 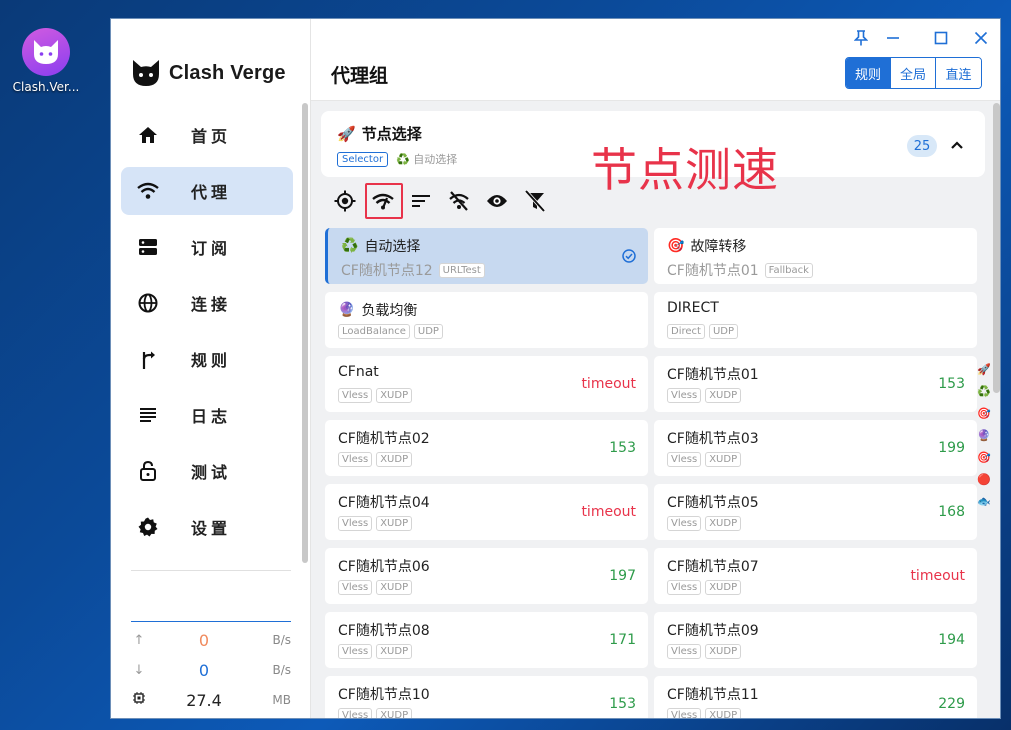 What do you see at coordinates (868, 73) in the screenshot?
I see `mode-rule-button: 规则` at bounding box center [868, 73].